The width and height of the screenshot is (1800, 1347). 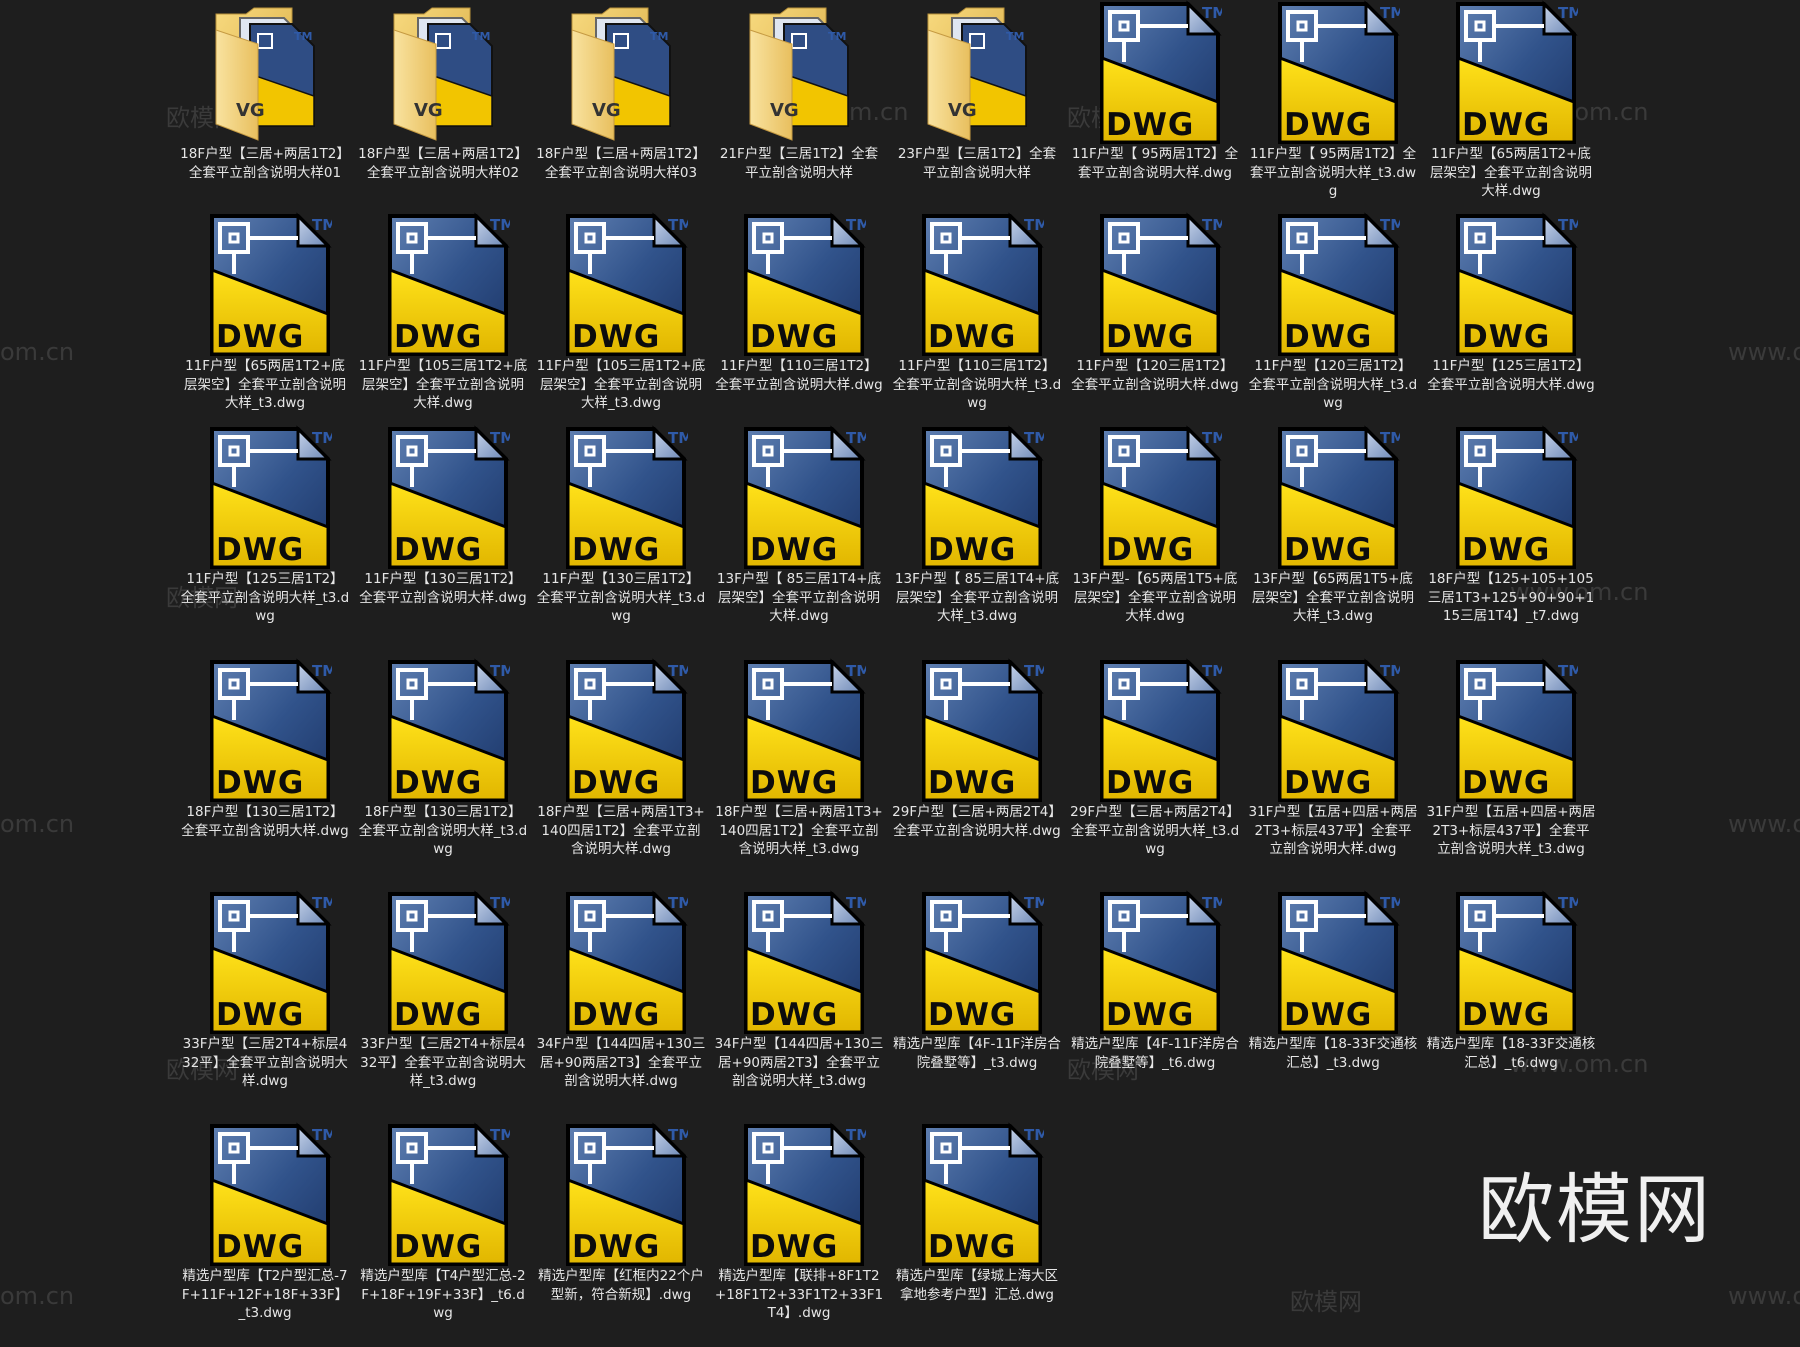 What do you see at coordinates (1155, 830) in the screenshot?
I see `file-name-label: 29F户型【三居+两居2T4】全套平立剖含说明大样_t3.dwg` at bounding box center [1155, 830].